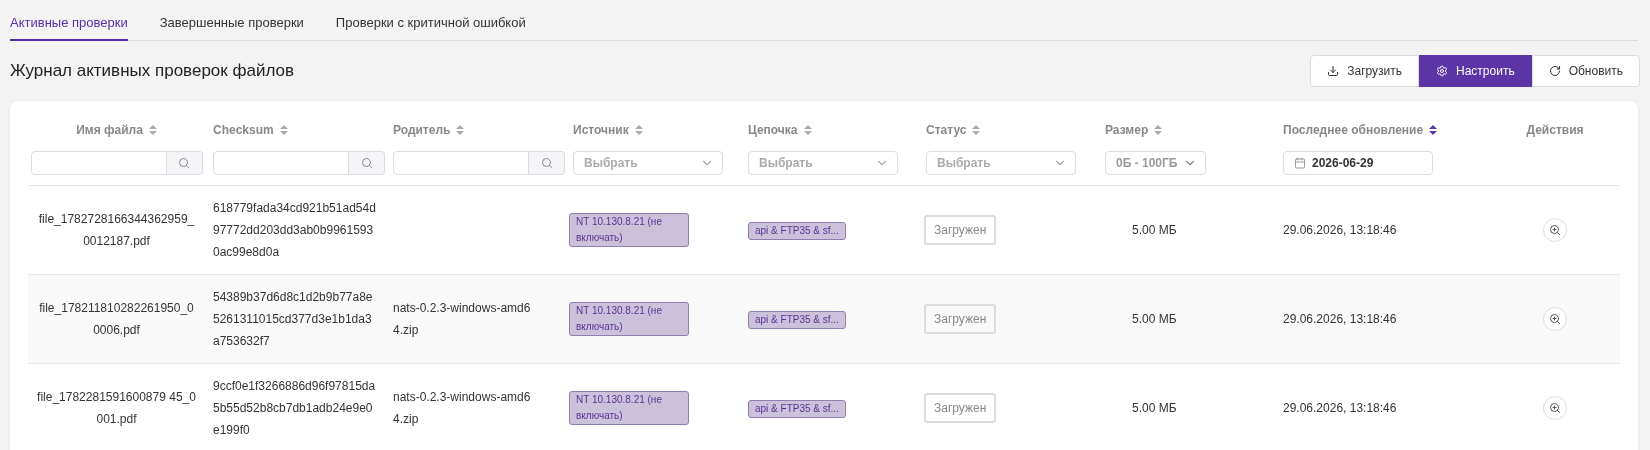 The image size is (1650, 450). Describe the element at coordinates (429, 130) in the screenshot. I see `column-header: Родитель` at that location.